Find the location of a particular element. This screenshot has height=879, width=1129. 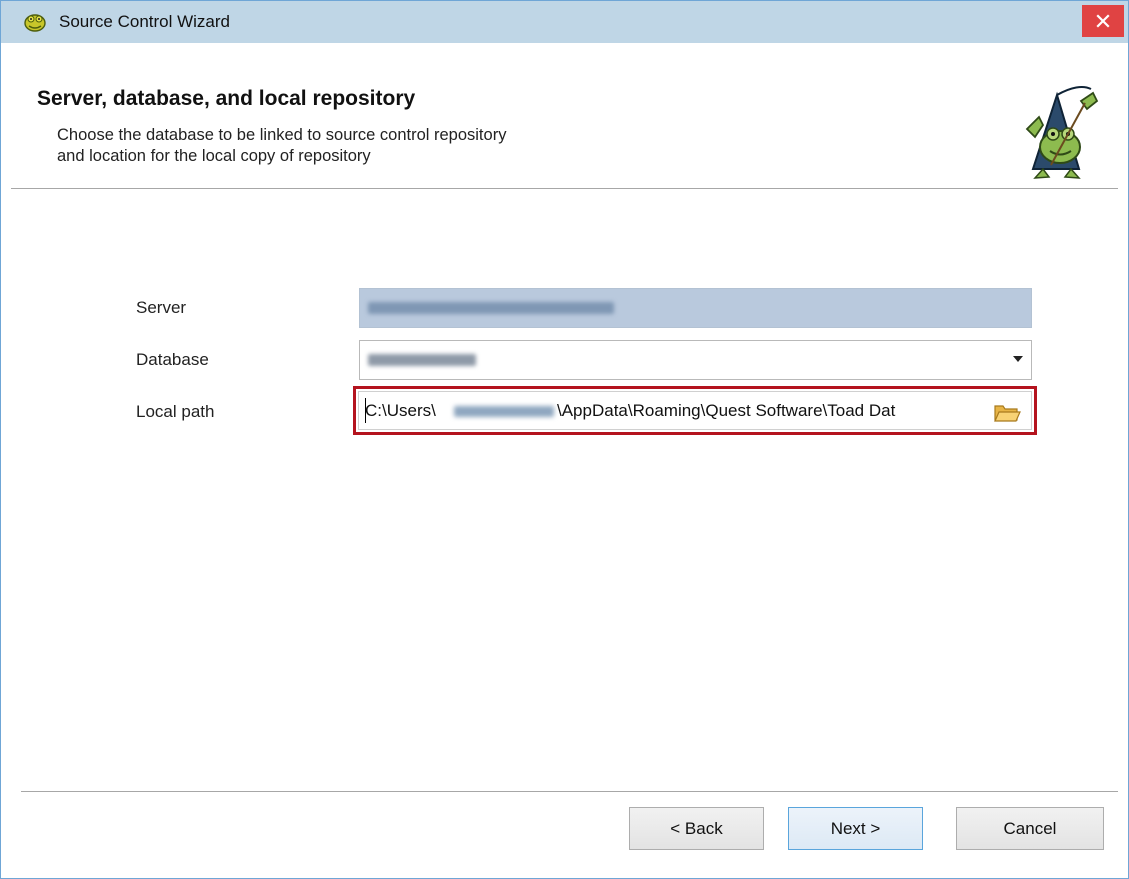

window-title: Source Control Wizard is located at coordinates (145, 21).